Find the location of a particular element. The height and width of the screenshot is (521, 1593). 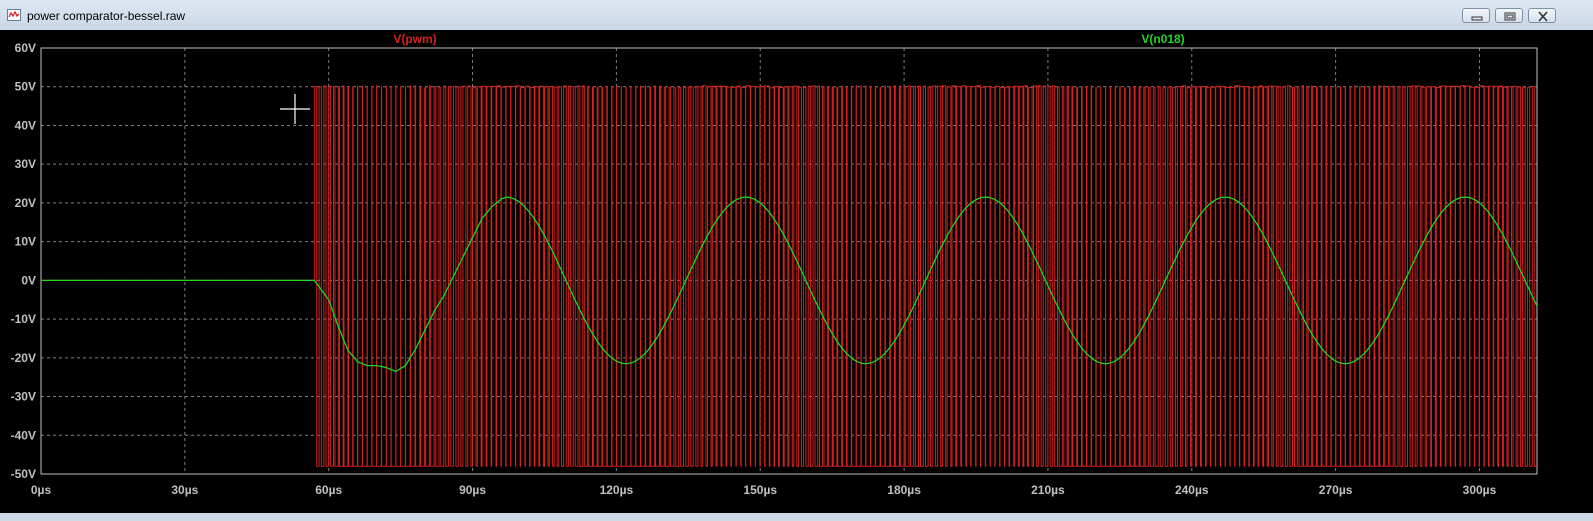

y-tick-label: -50V is located at coordinates (23, 474).